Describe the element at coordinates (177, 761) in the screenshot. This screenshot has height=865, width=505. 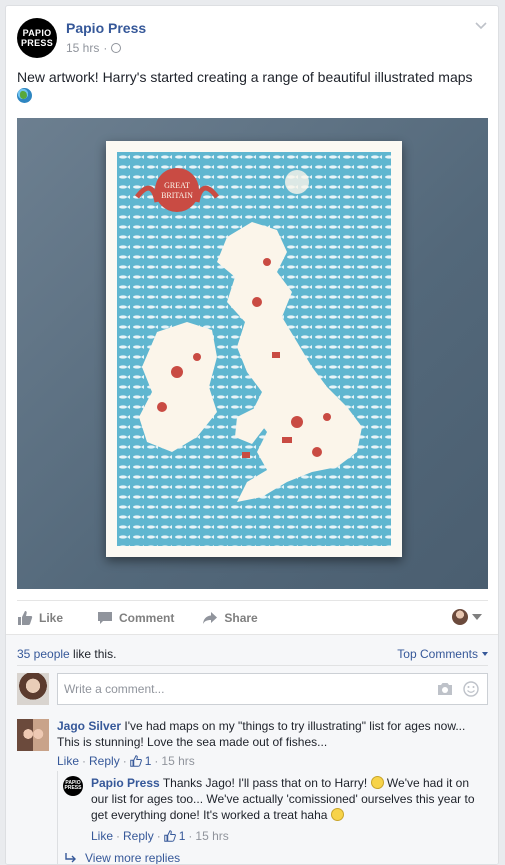
I see `comment-time: 15 hrs` at that location.